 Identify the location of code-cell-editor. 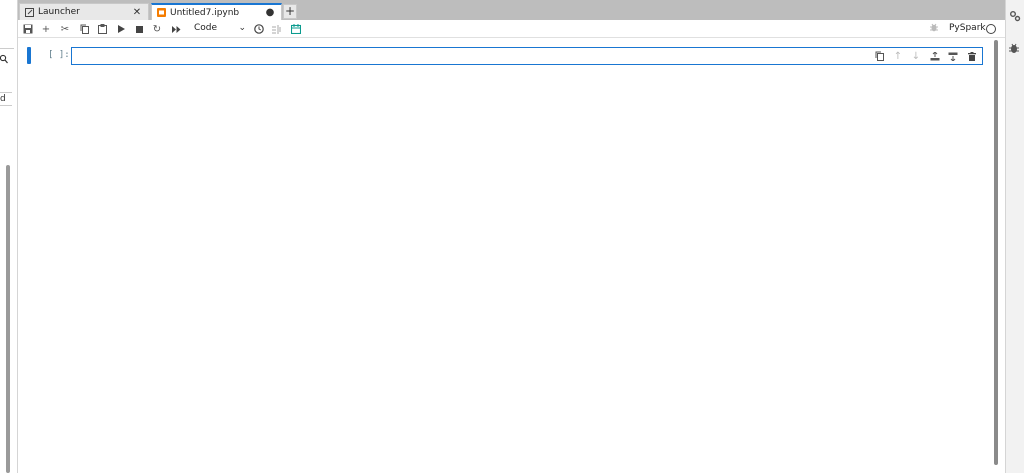
(527, 56).